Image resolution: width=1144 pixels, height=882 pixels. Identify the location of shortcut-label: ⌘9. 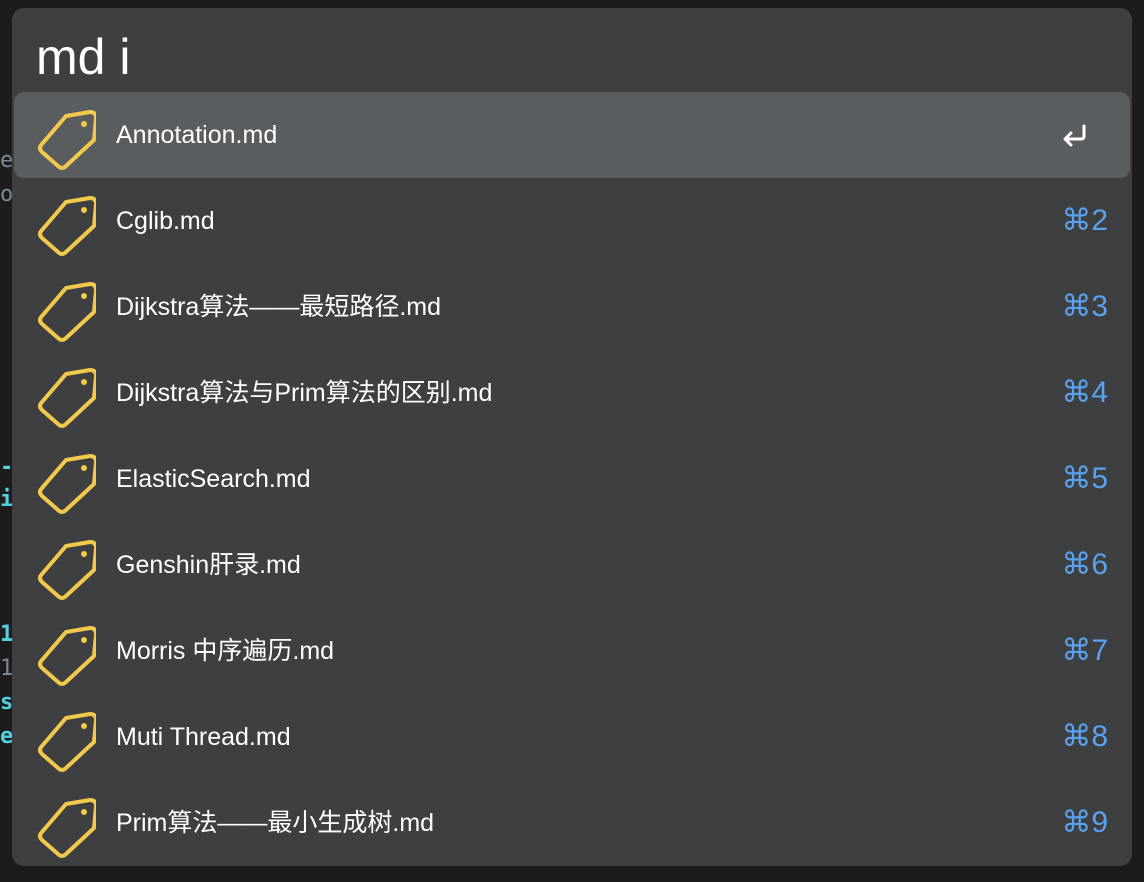
(1084, 822).